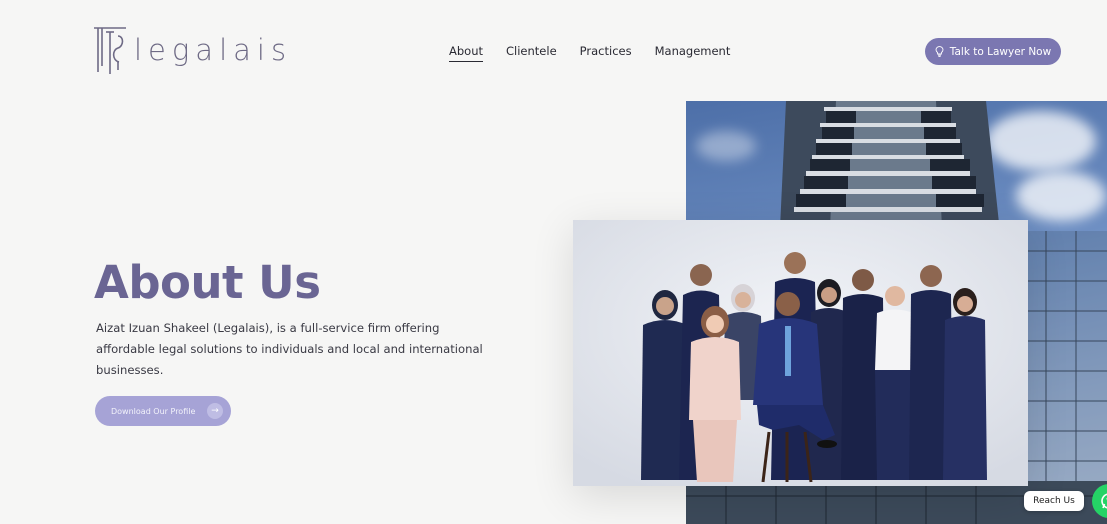  I want to click on whatsapp-icon, so click(1104, 501).